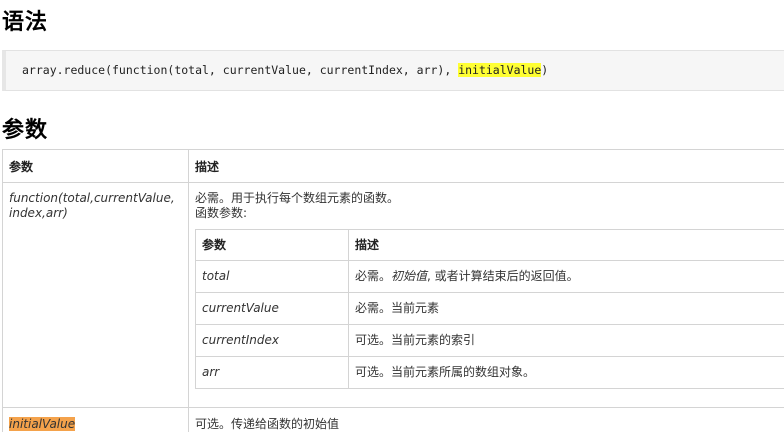  Describe the element at coordinates (297, 198) in the screenshot. I see `fn-desc-line1: 必需。用于执行每个数组元素的函数。` at that location.